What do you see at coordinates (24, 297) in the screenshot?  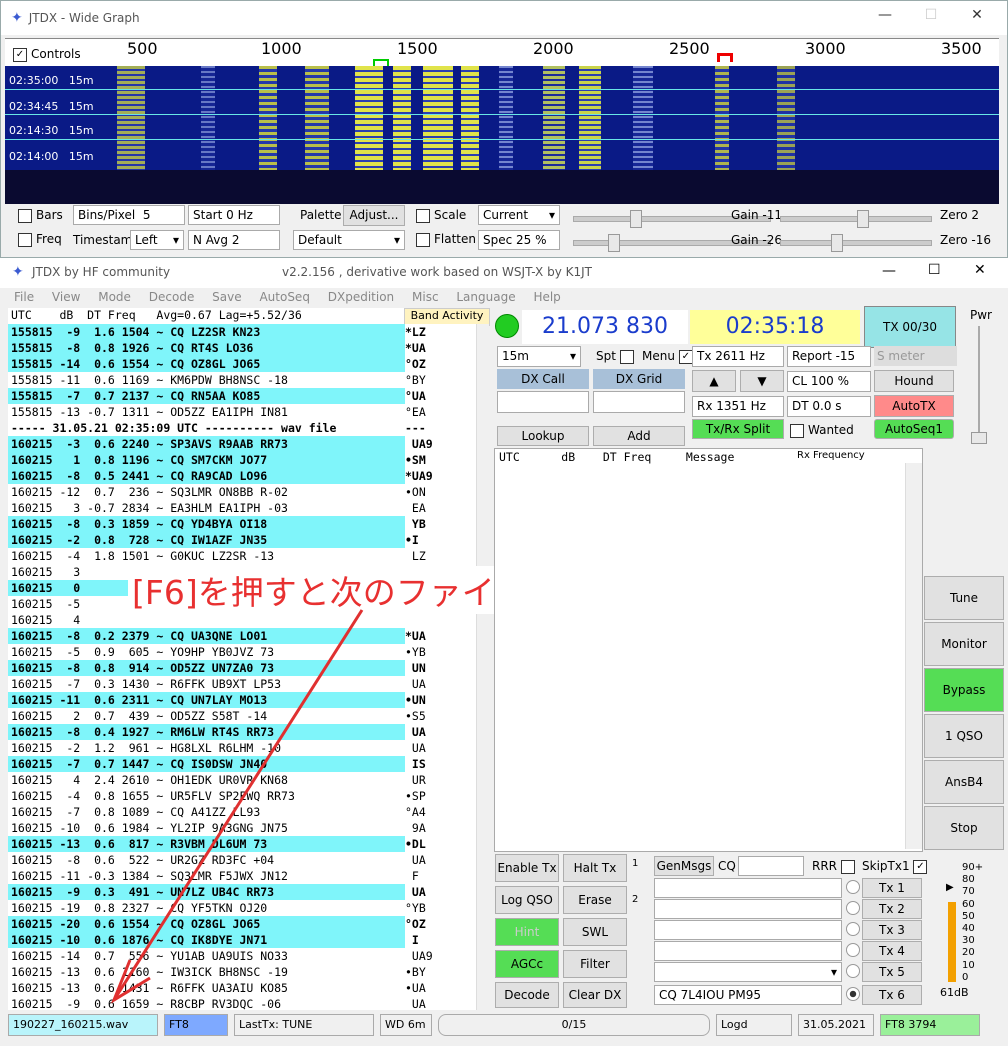 I see `menu-file: File` at bounding box center [24, 297].